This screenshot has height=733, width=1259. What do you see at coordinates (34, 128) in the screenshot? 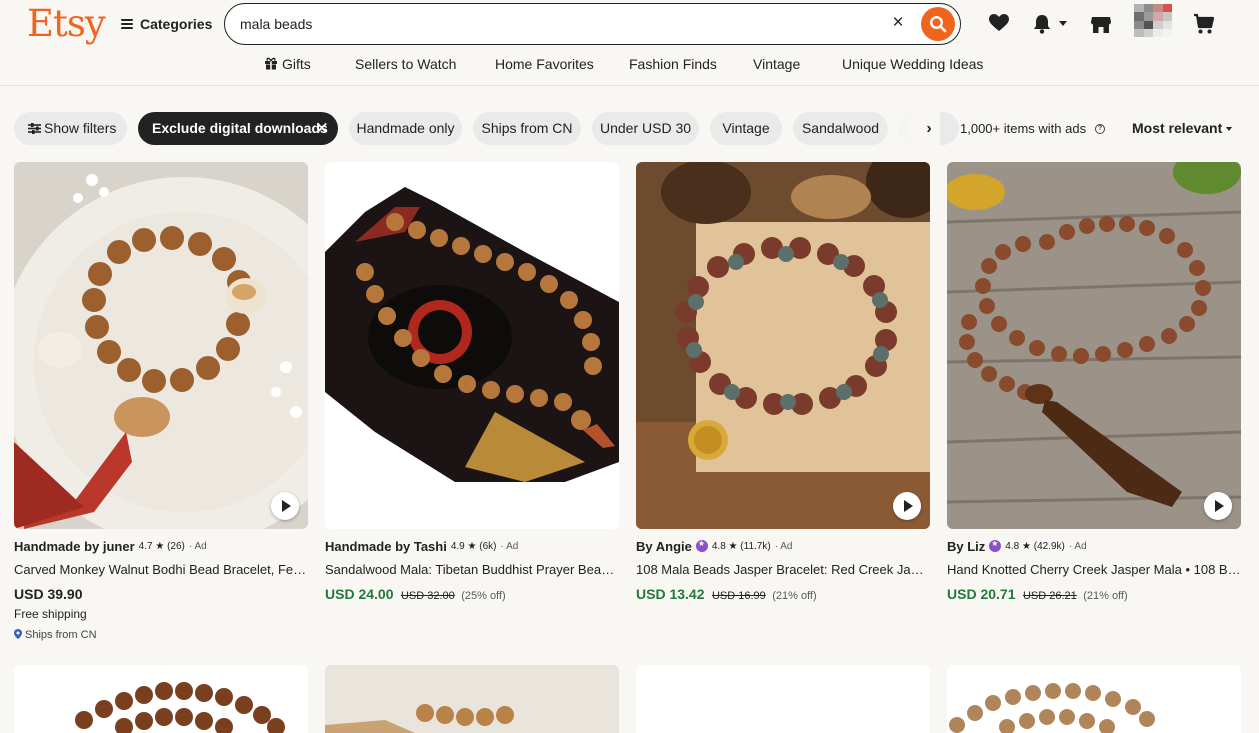
I see `filter-sliders-icon` at bounding box center [34, 128].